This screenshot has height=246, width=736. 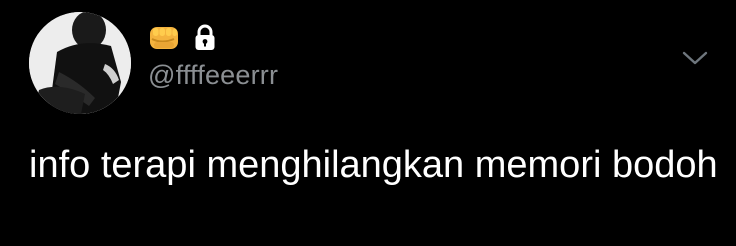 What do you see at coordinates (164, 38) in the screenshot?
I see `fist-emoji-icon` at bounding box center [164, 38].